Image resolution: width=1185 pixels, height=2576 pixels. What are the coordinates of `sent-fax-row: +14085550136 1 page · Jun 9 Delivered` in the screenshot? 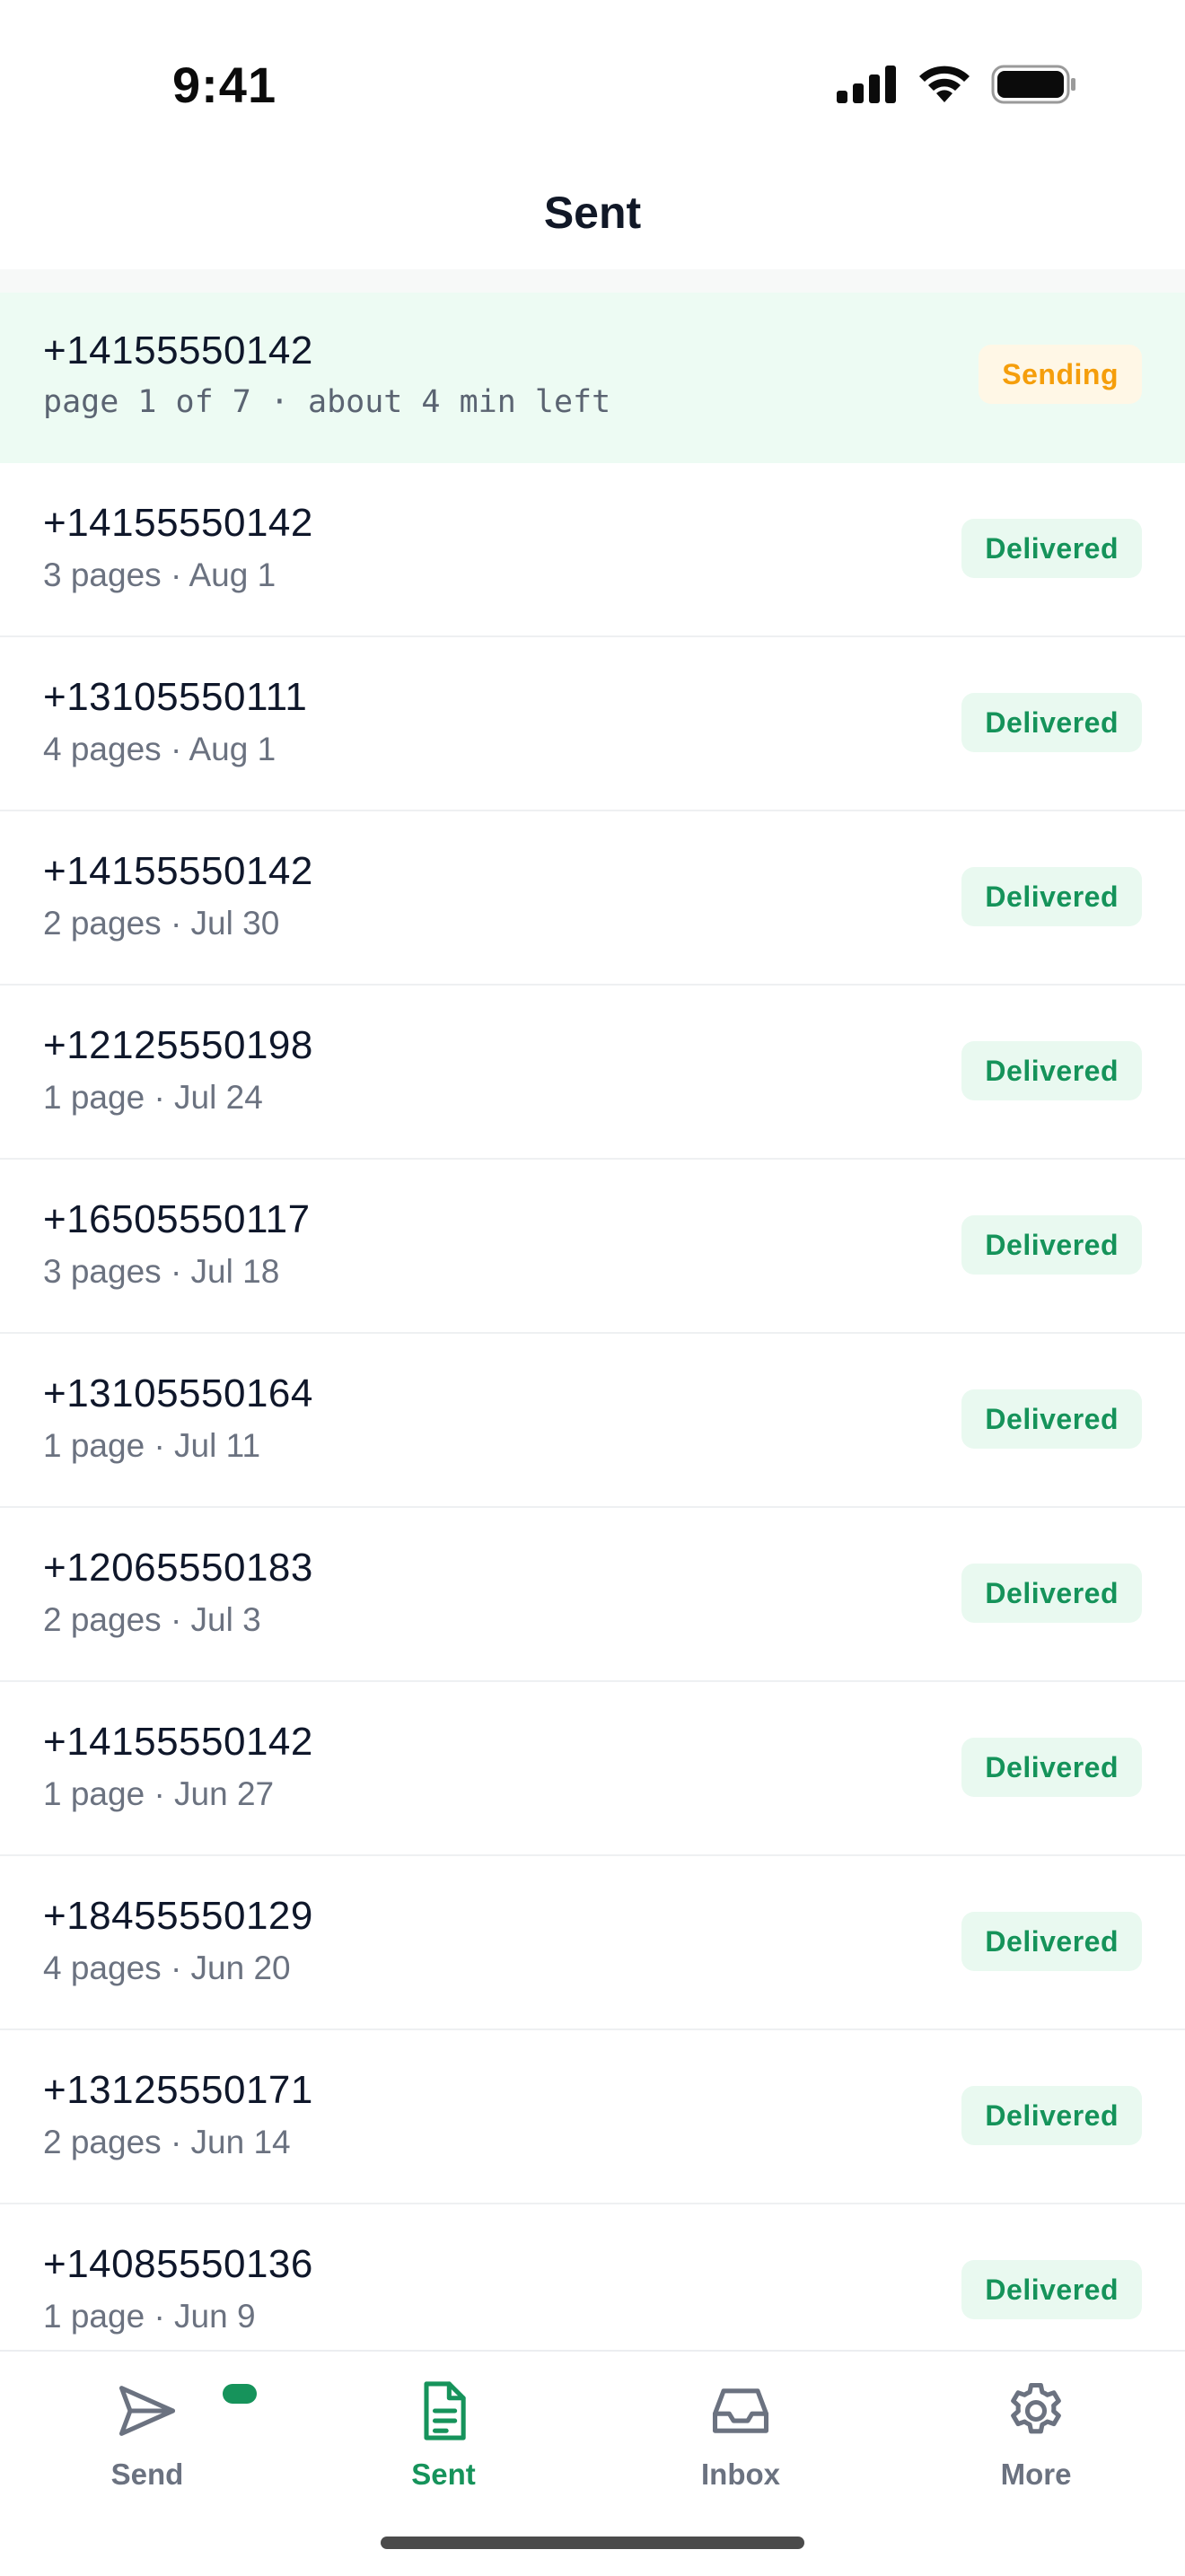 It's located at (592, 2277).